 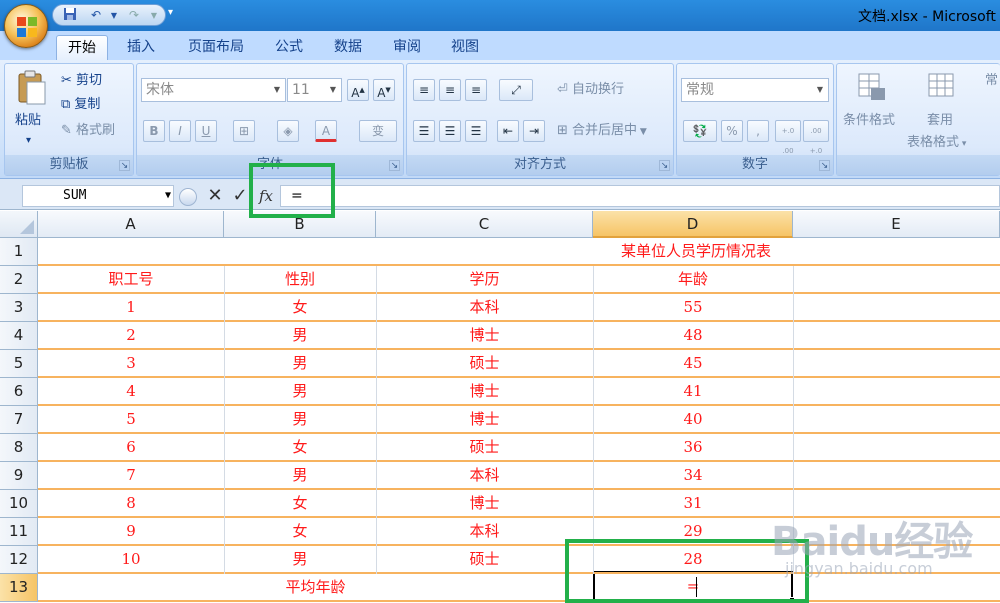 What do you see at coordinates (348, 48) in the screenshot?
I see `tab-data: 数据` at bounding box center [348, 48].